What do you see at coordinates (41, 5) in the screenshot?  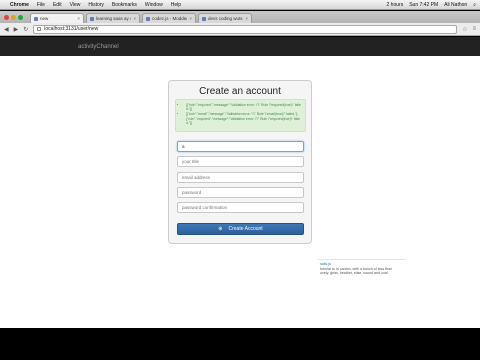 I see `menu-file: File` at bounding box center [41, 5].